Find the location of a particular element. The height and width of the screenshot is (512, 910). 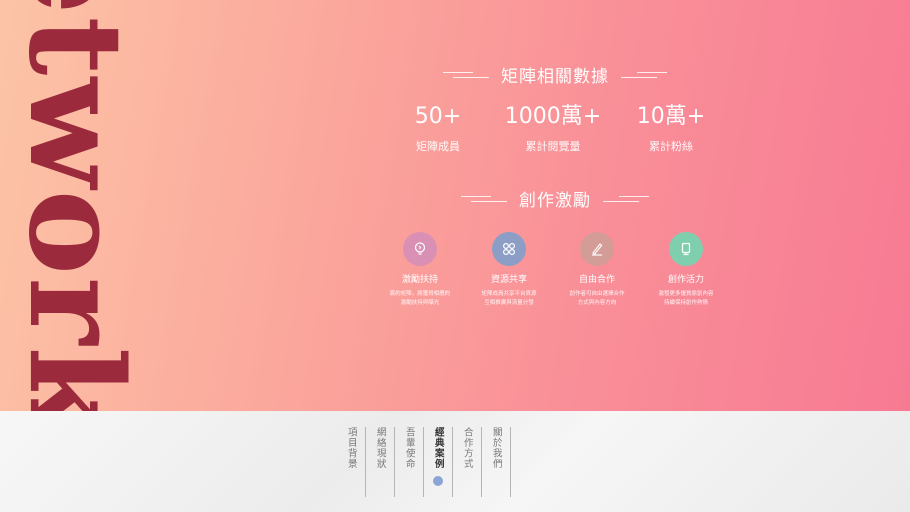

stat-members: 50+ 矩陣成員 is located at coordinates (438, 129).